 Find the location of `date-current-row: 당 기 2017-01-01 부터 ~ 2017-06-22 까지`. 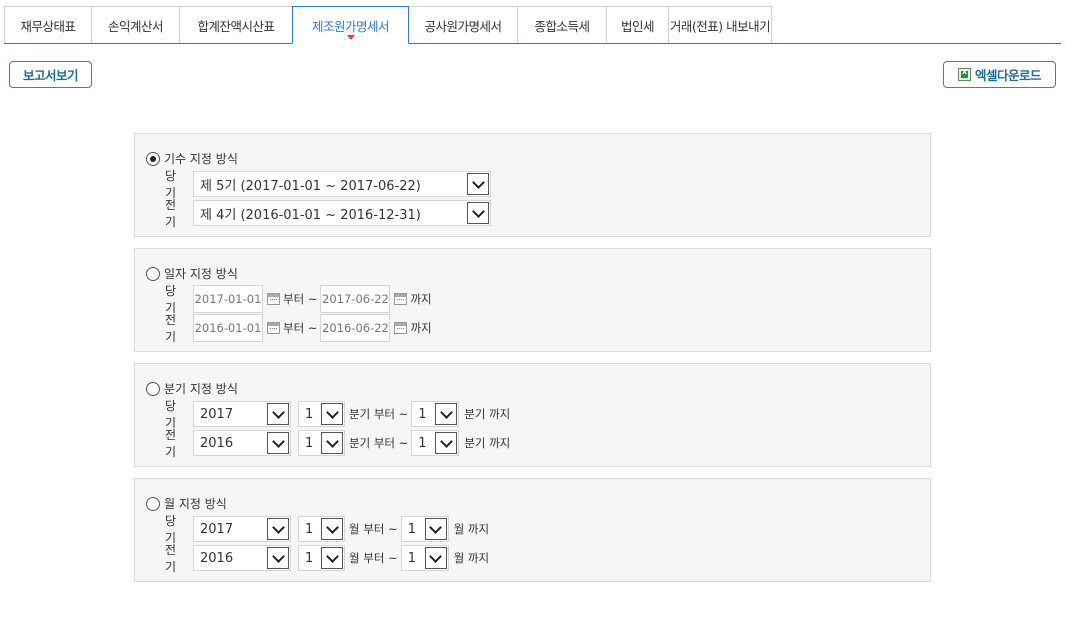

date-current-row: 당 기 2017-01-01 부터 ~ 2017-06-22 까지 is located at coordinates (298, 299).